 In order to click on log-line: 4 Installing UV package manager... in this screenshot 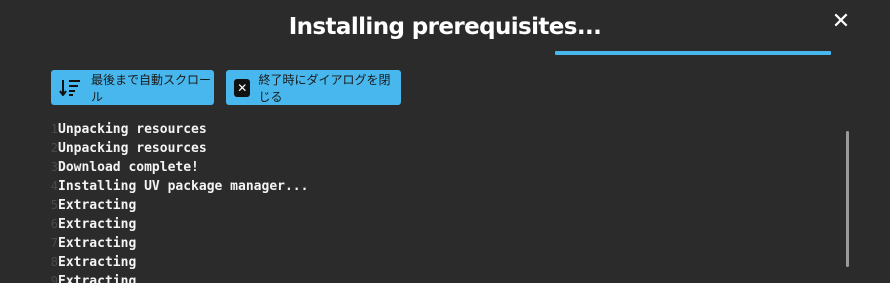, I will do `click(439, 186)`.